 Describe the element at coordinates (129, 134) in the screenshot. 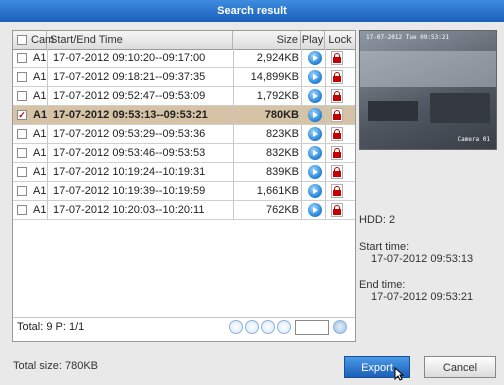

I see `time-cell: 17-07-2012 09:53:29--09:53:36` at that location.